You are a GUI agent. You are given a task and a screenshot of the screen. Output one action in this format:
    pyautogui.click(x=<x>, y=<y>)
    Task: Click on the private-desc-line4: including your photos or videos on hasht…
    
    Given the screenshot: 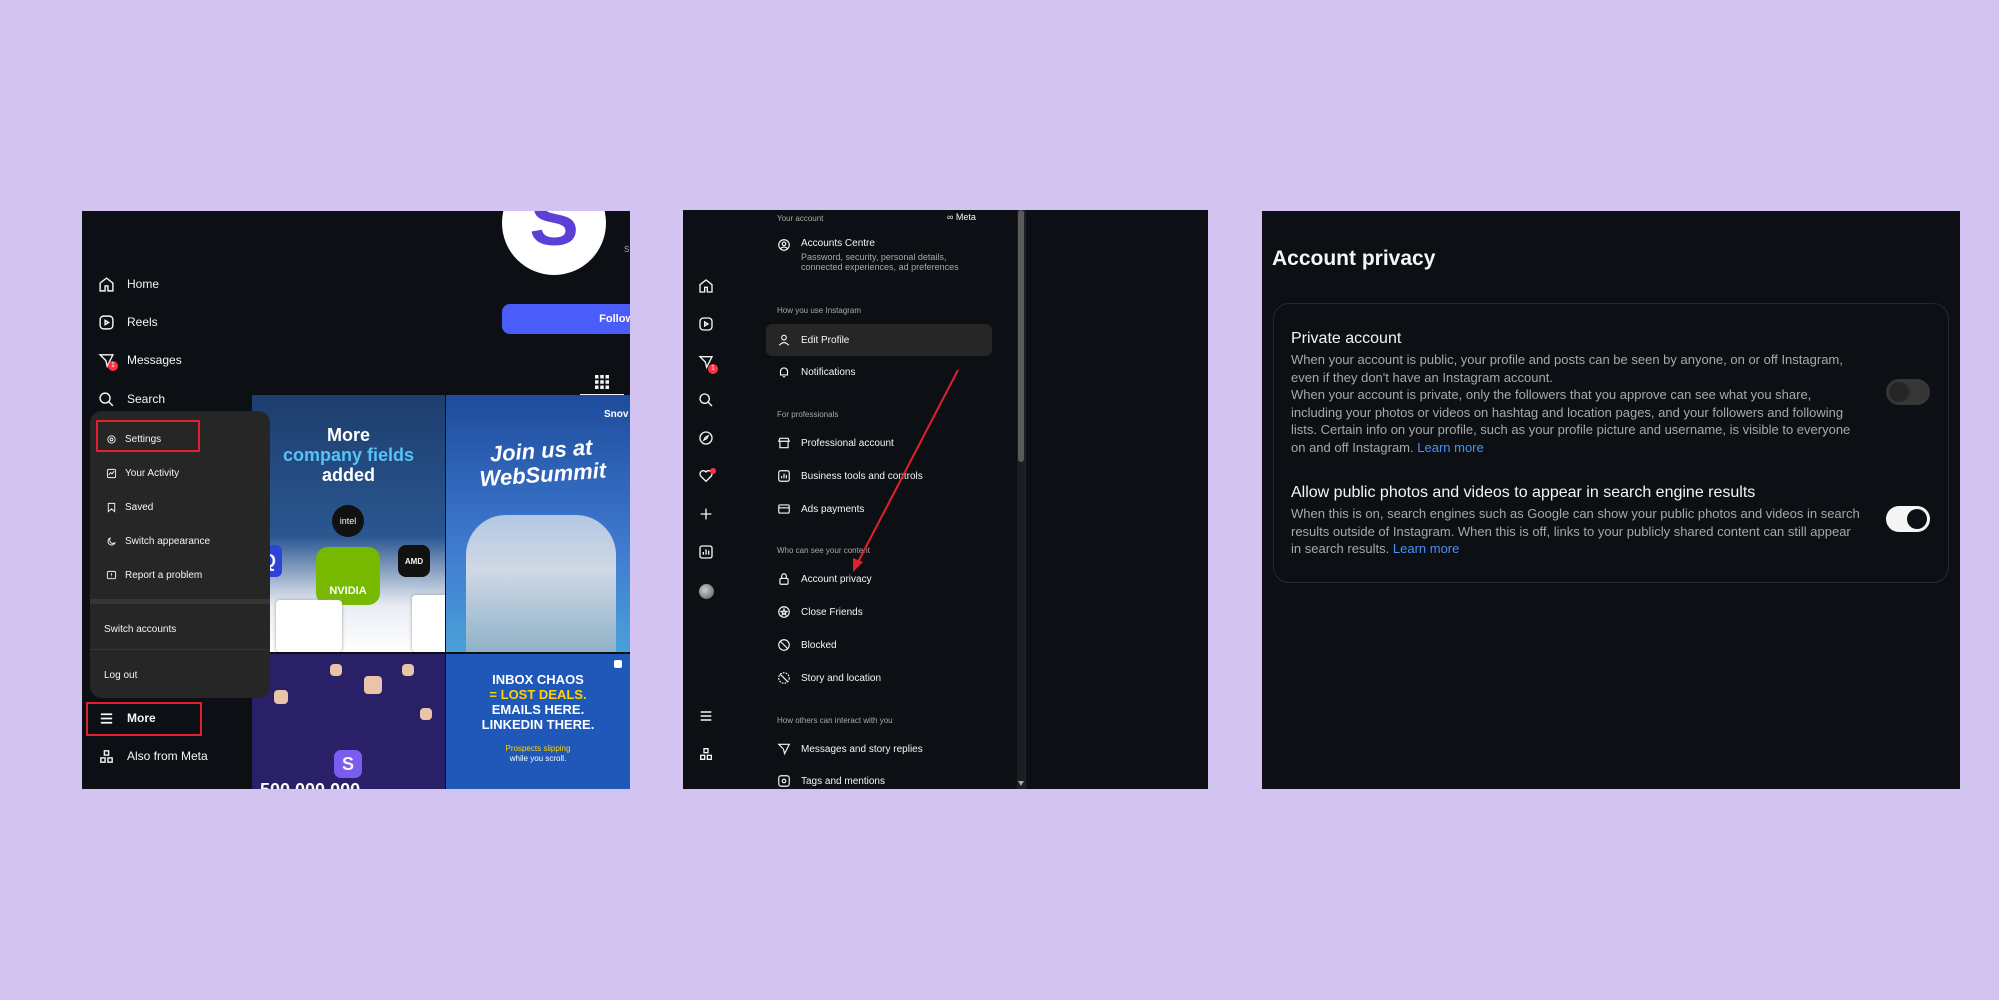 What is the action you would take?
    pyautogui.click(x=1567, y=412)
    